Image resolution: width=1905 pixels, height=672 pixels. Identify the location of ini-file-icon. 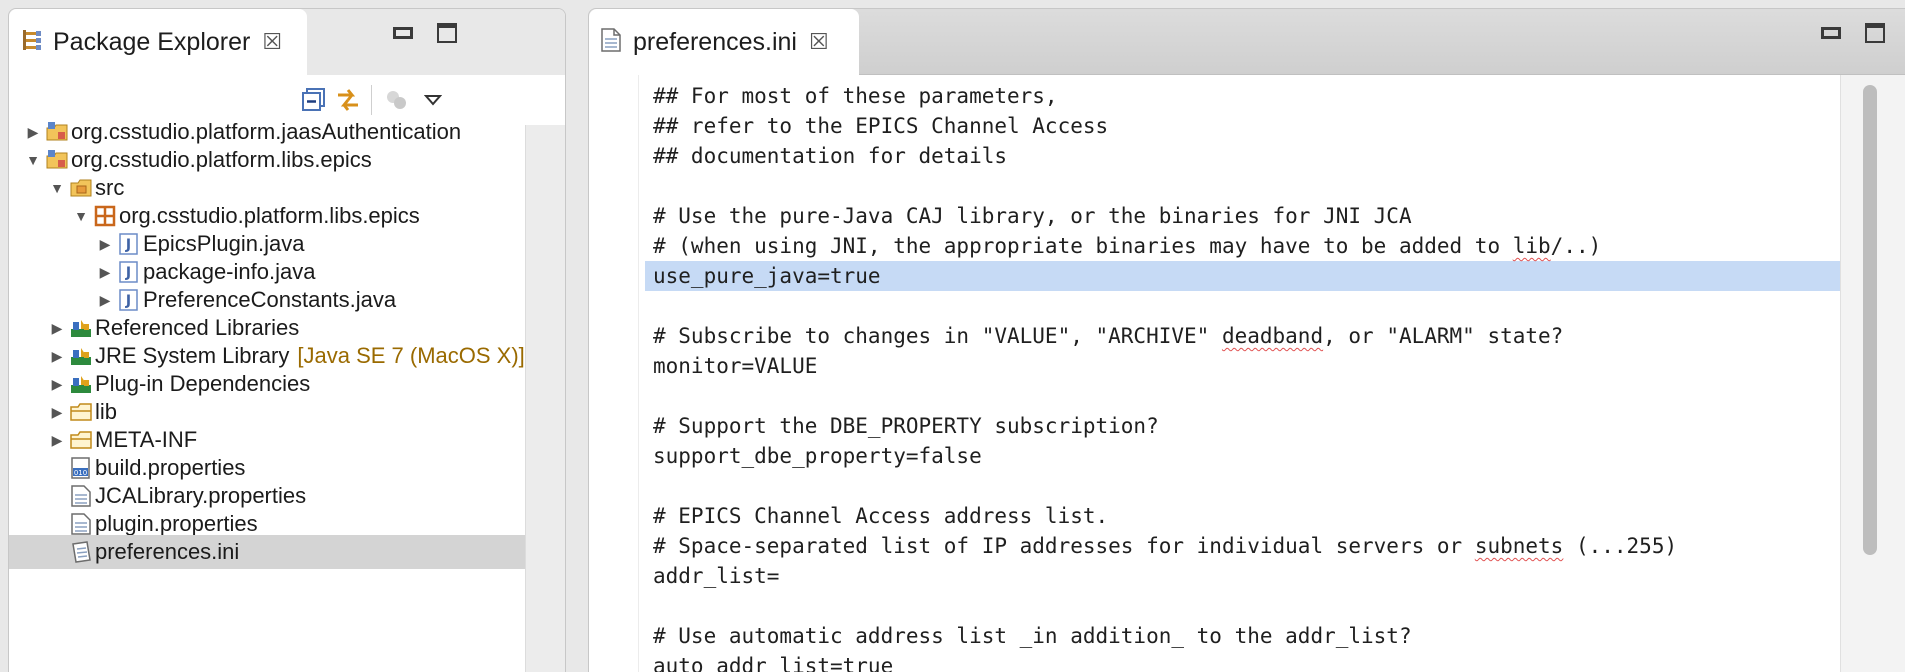
(81, 552).